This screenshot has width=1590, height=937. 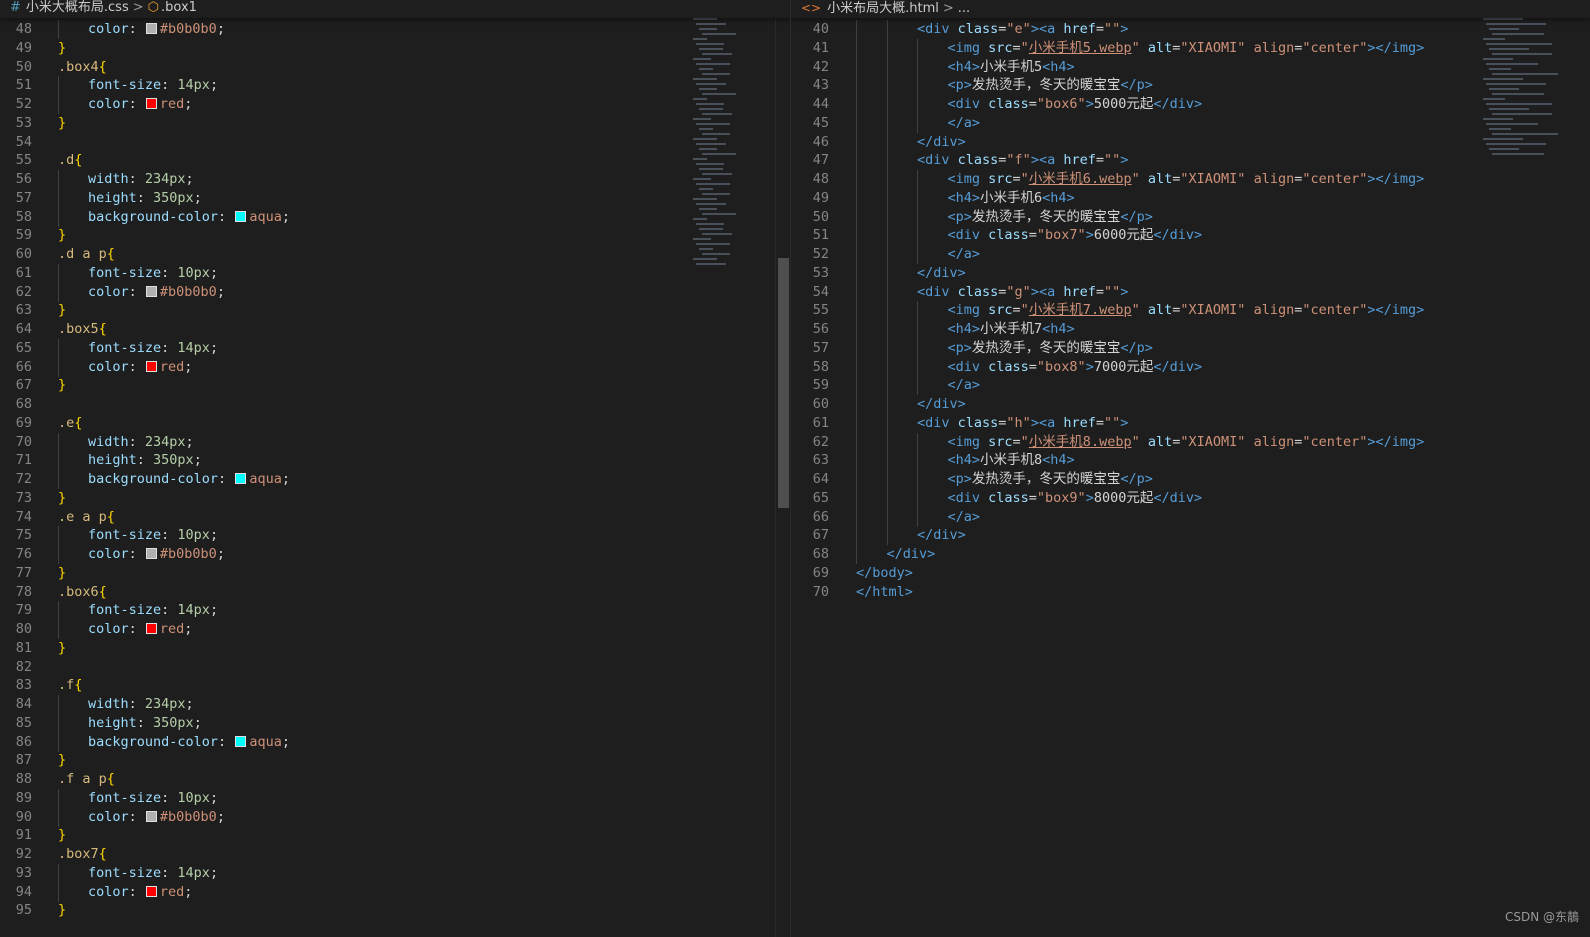 I want to click on code-line: 46 </div>, so click(x=1190, y=142).